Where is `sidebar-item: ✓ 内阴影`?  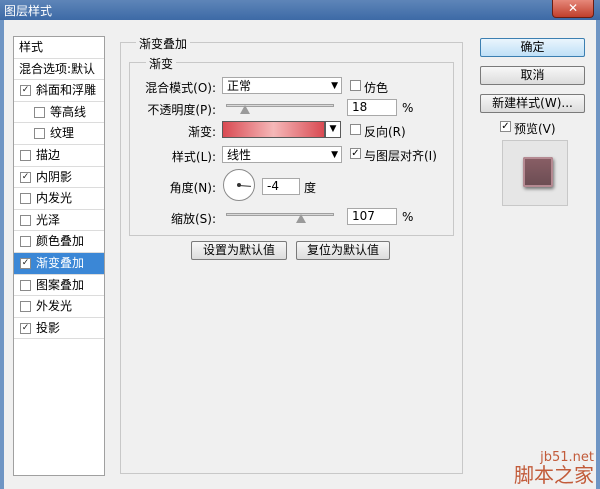
sidebar-item: ✓ 内阴影 is located at coordinates (59, 178).